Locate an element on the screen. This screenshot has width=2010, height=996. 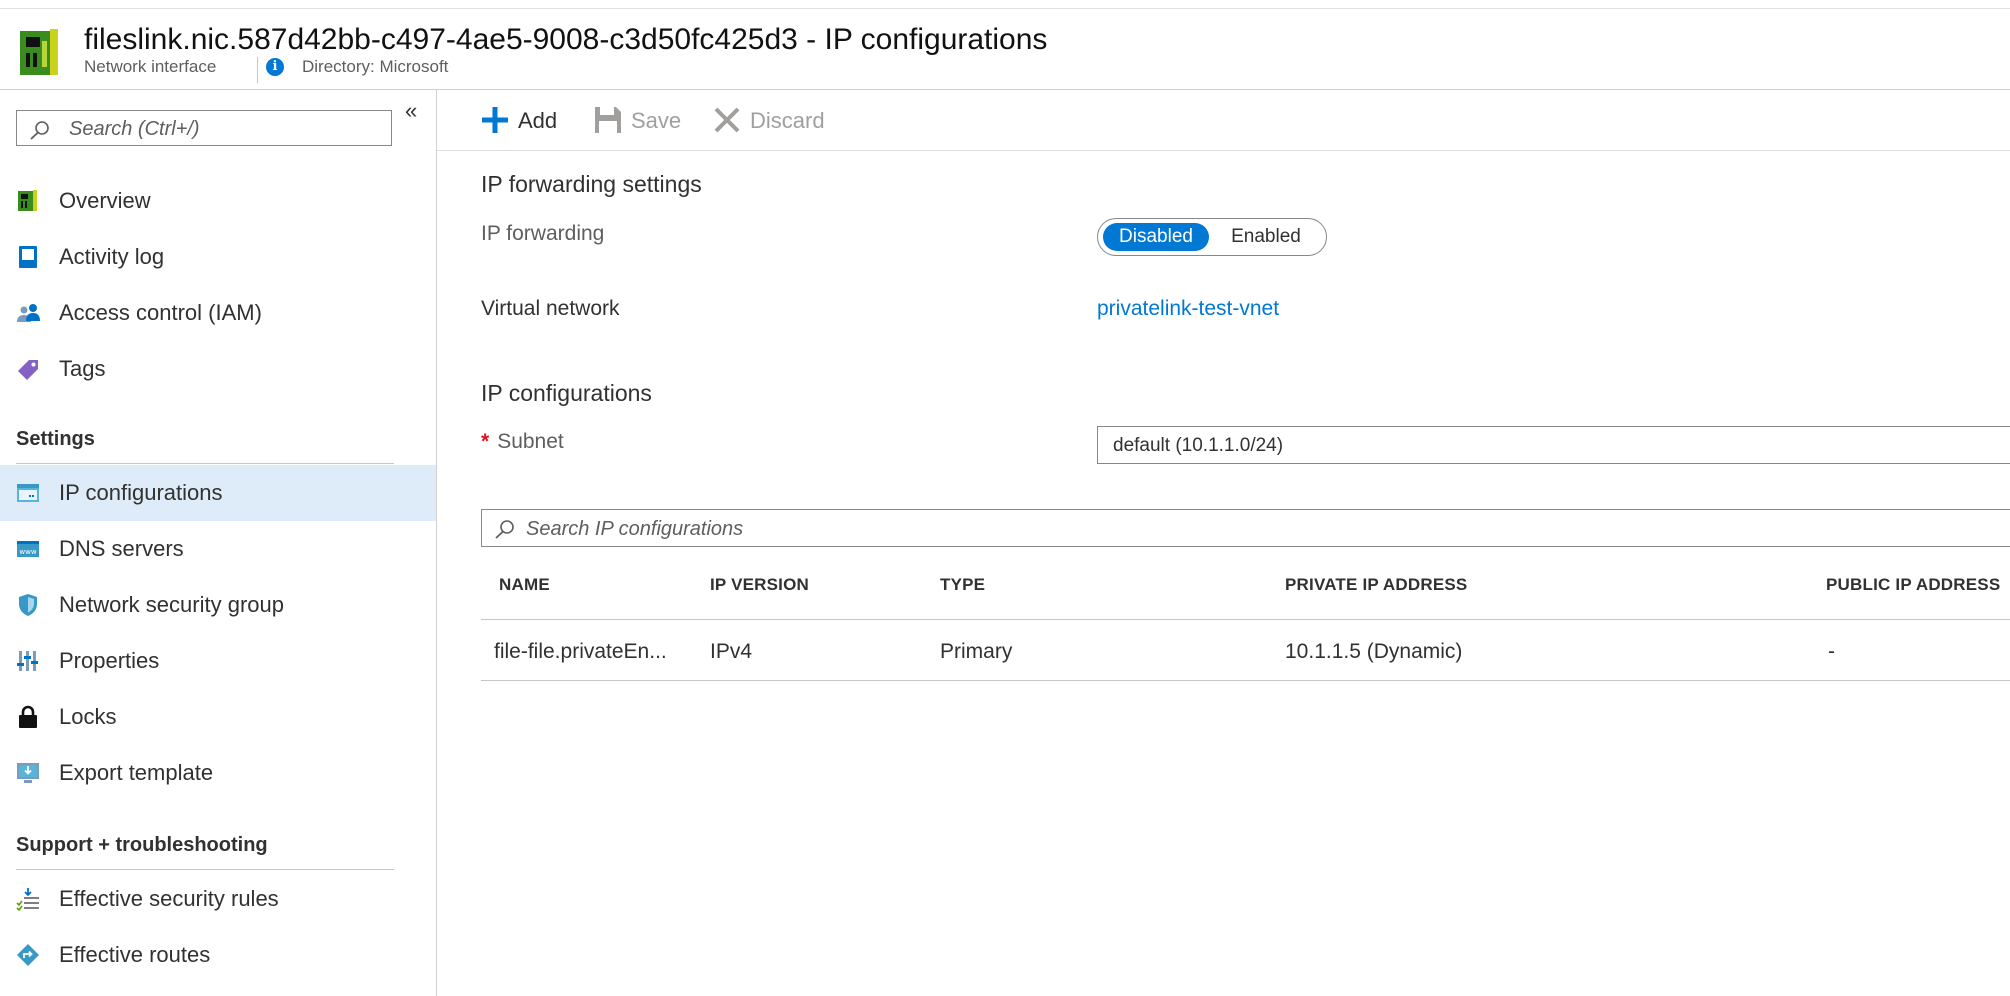
sidebar-item-overview: Overview is located at coordinates (218, 201).